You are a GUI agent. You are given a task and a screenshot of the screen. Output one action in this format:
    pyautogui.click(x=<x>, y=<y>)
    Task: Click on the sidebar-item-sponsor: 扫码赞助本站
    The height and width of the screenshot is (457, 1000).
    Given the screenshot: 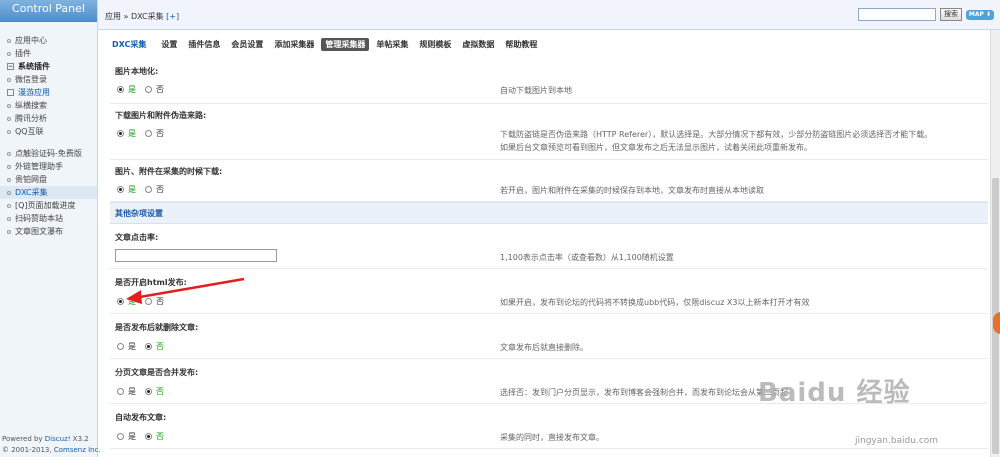 What is the action you would take?
    pyautogui.click(x=48, y=218)
    